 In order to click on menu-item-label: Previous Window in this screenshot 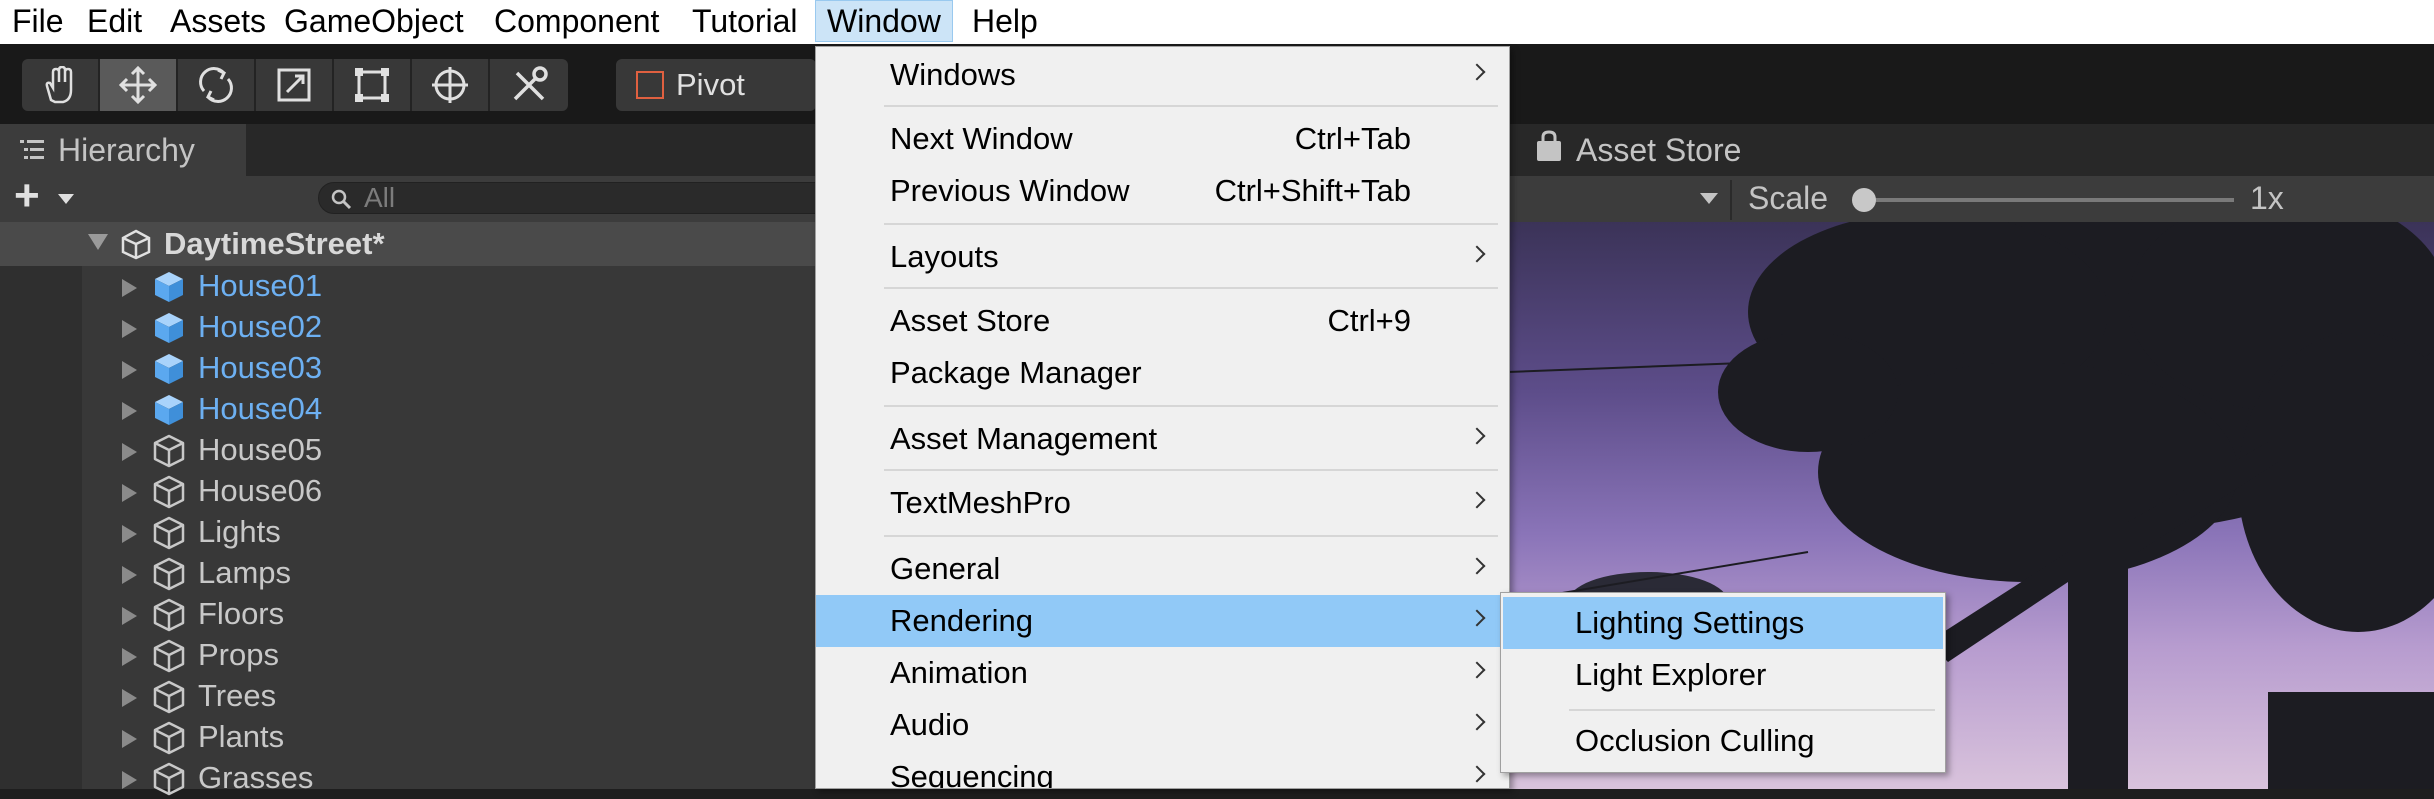, I will do `click(1010, 190)`.